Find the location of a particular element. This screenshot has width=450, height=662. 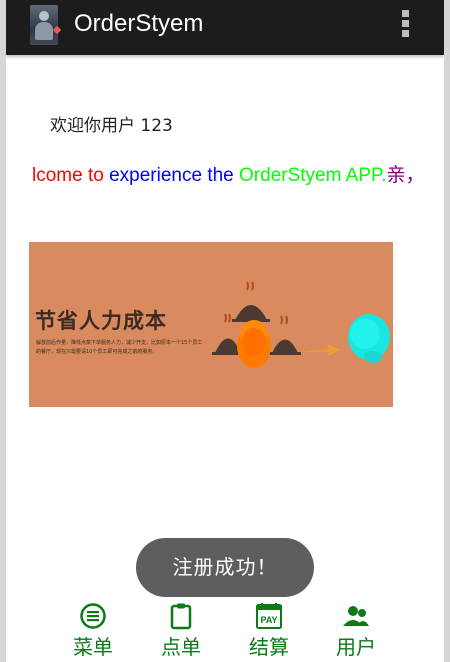

marquee-segment: OrderStyem APP. is located at coordinates (313, 175).